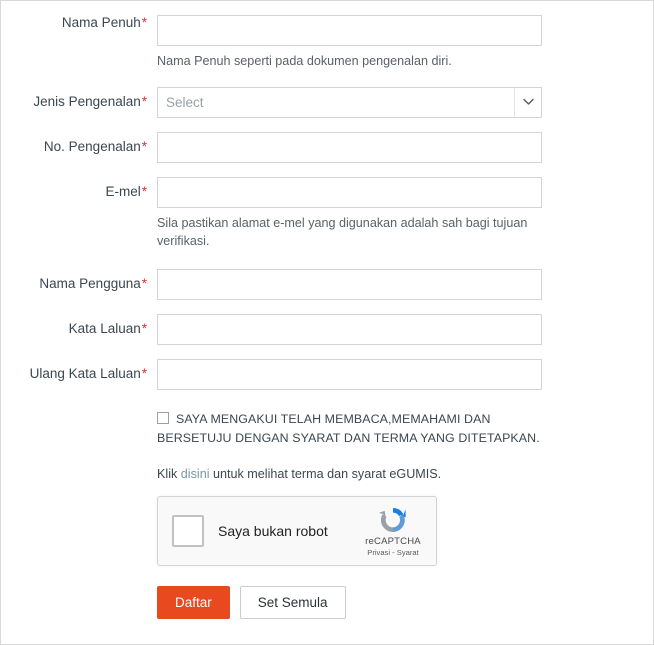 This screenshot has height=645, width=654. I want to click on field-row-kata-laluan: Kata Laluan*, so click(327, 329).